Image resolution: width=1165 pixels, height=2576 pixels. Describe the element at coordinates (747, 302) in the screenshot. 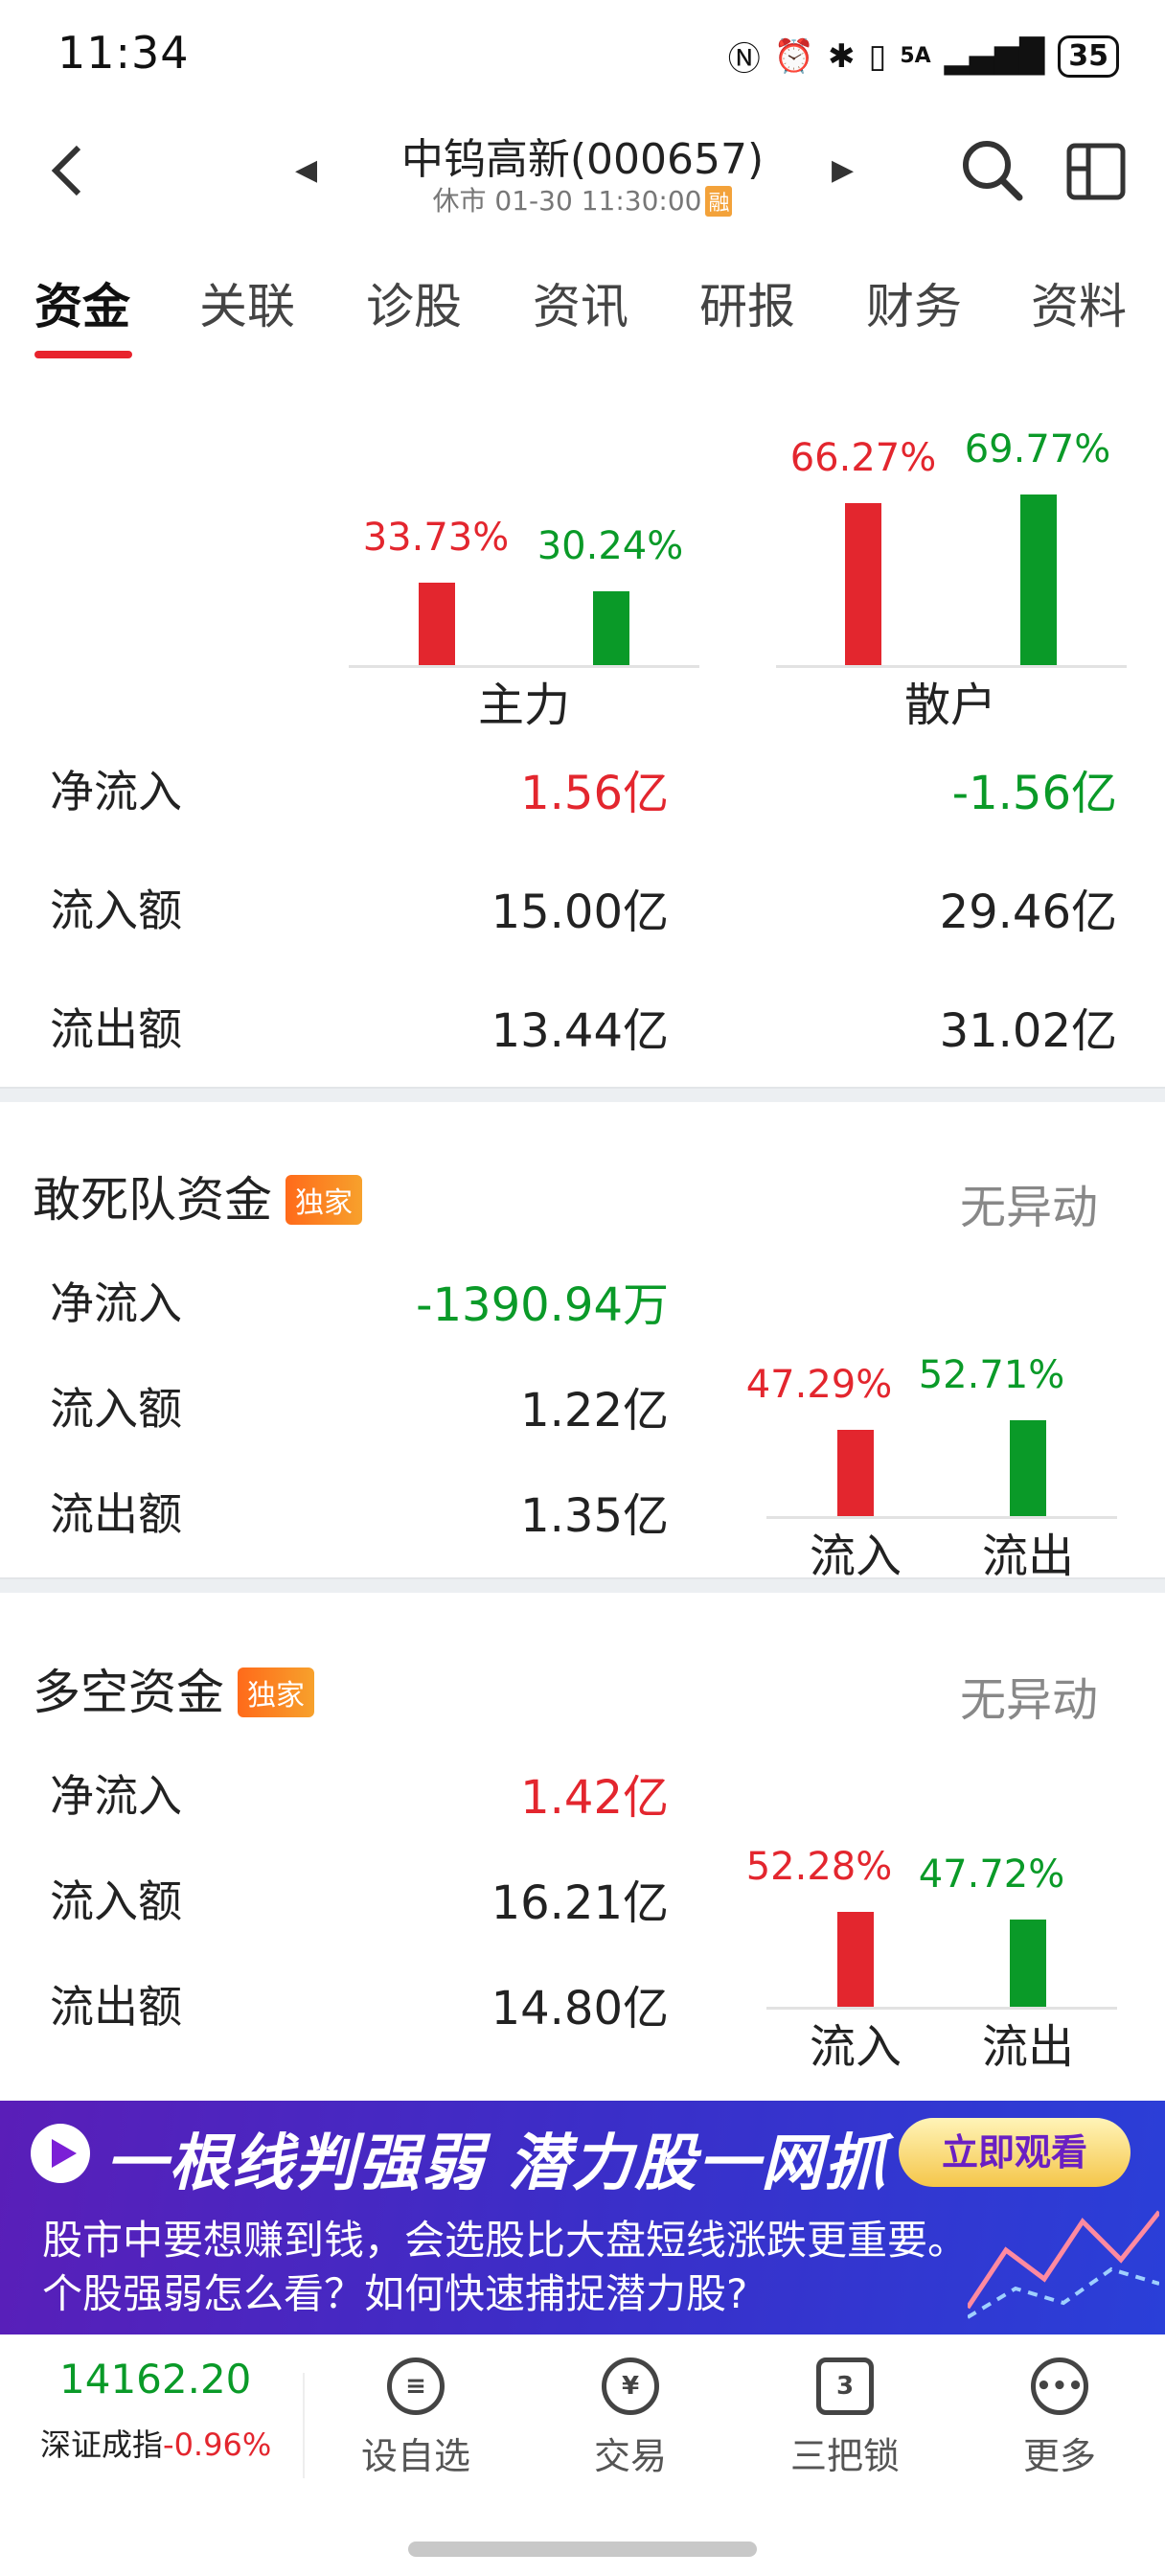

I see `tab-reports: 研报` at that location.